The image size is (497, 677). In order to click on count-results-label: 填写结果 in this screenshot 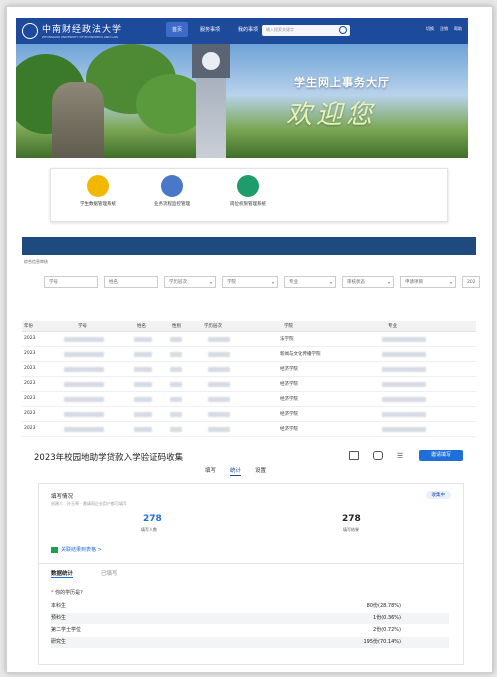, I will do `click(351, 529)`.